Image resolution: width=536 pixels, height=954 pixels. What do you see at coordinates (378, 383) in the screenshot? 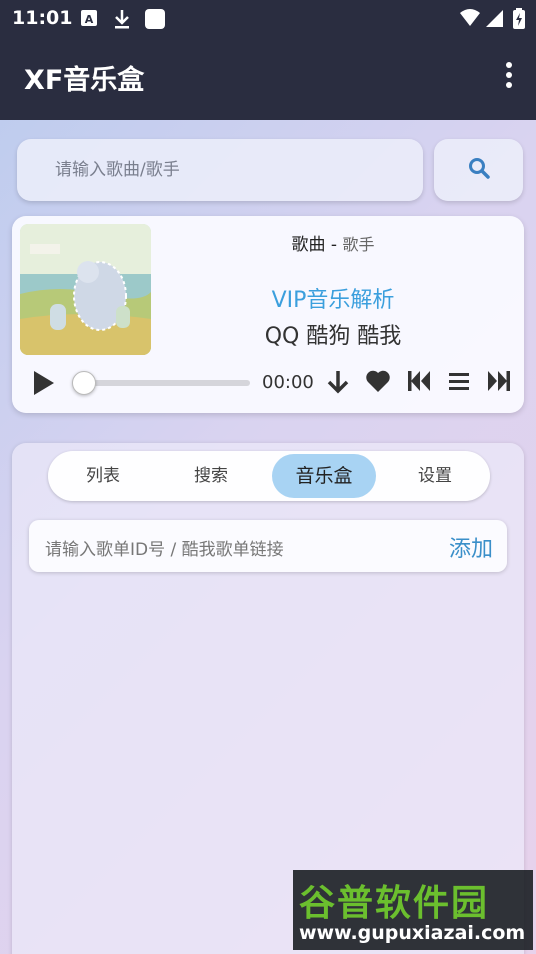
I see `heart-icon` at bounding box center [378, 383].